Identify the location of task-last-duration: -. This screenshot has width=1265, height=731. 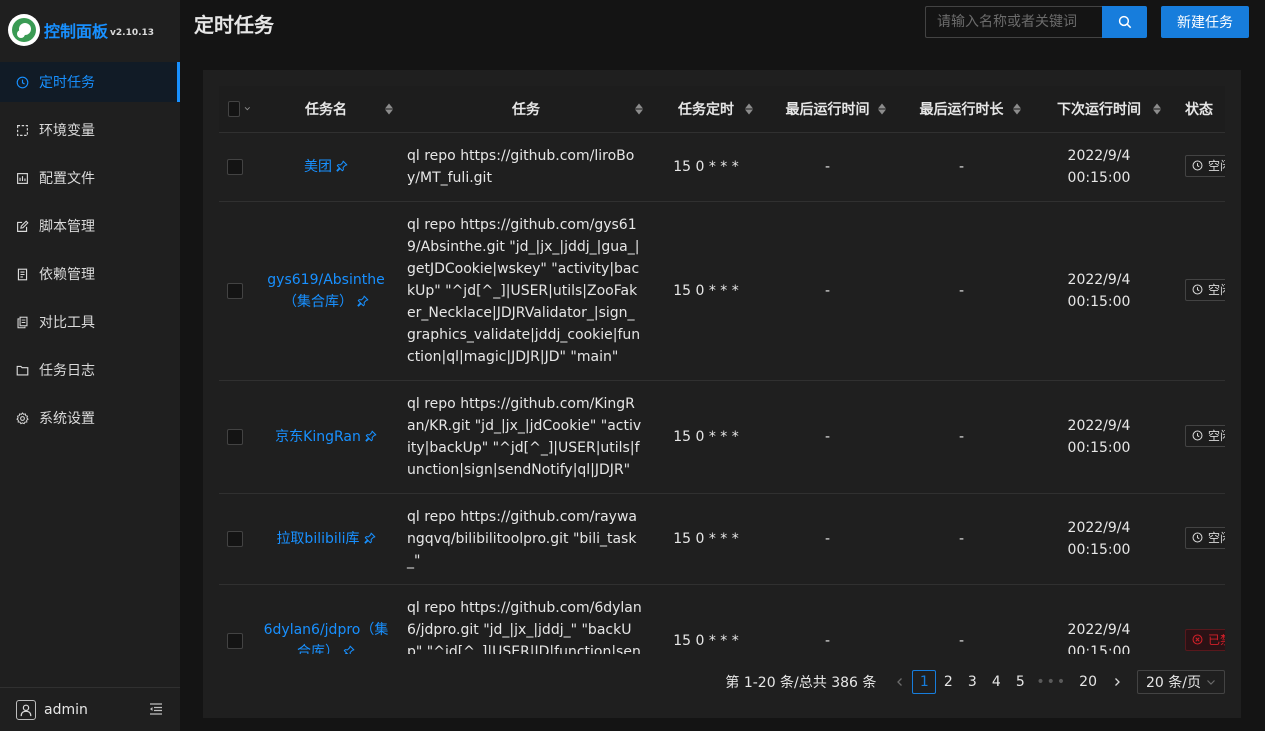
(961, 437).